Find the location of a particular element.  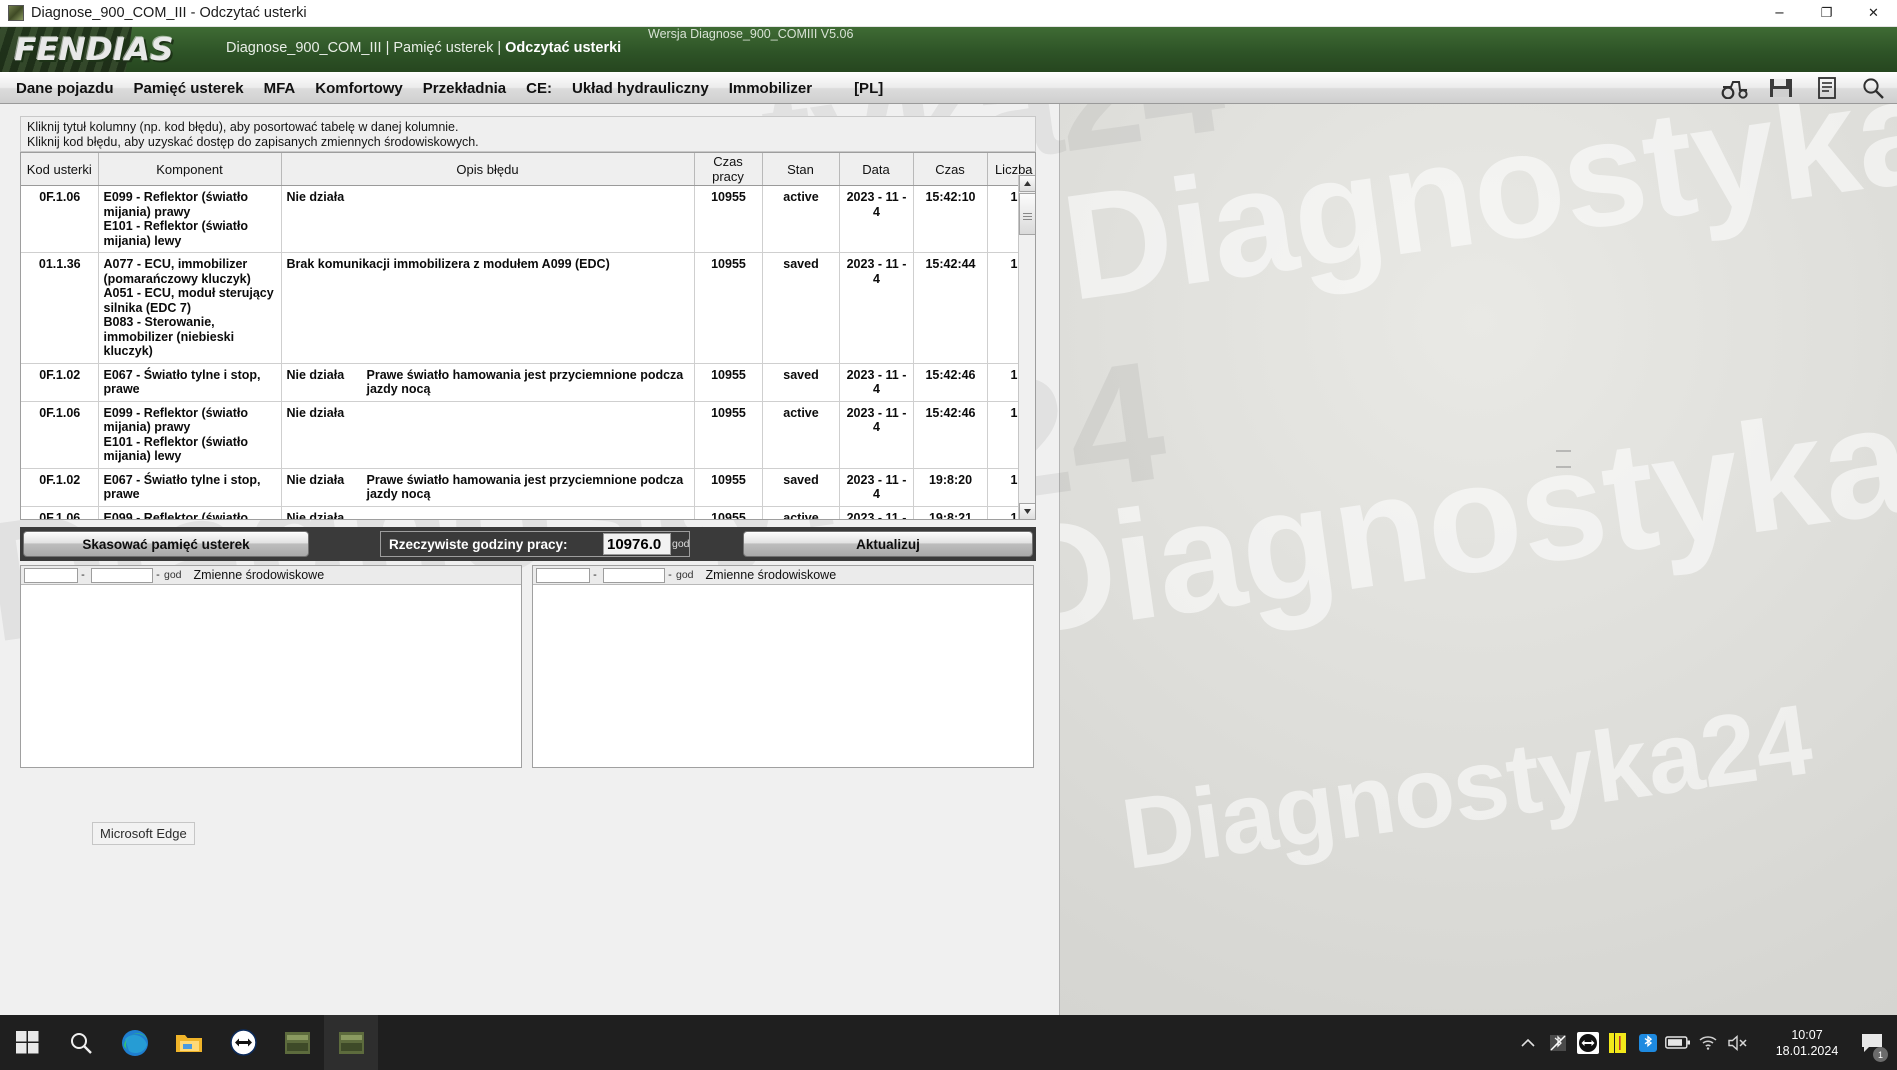

menu-item-ce: CE: is located at coordinates (539, 88).